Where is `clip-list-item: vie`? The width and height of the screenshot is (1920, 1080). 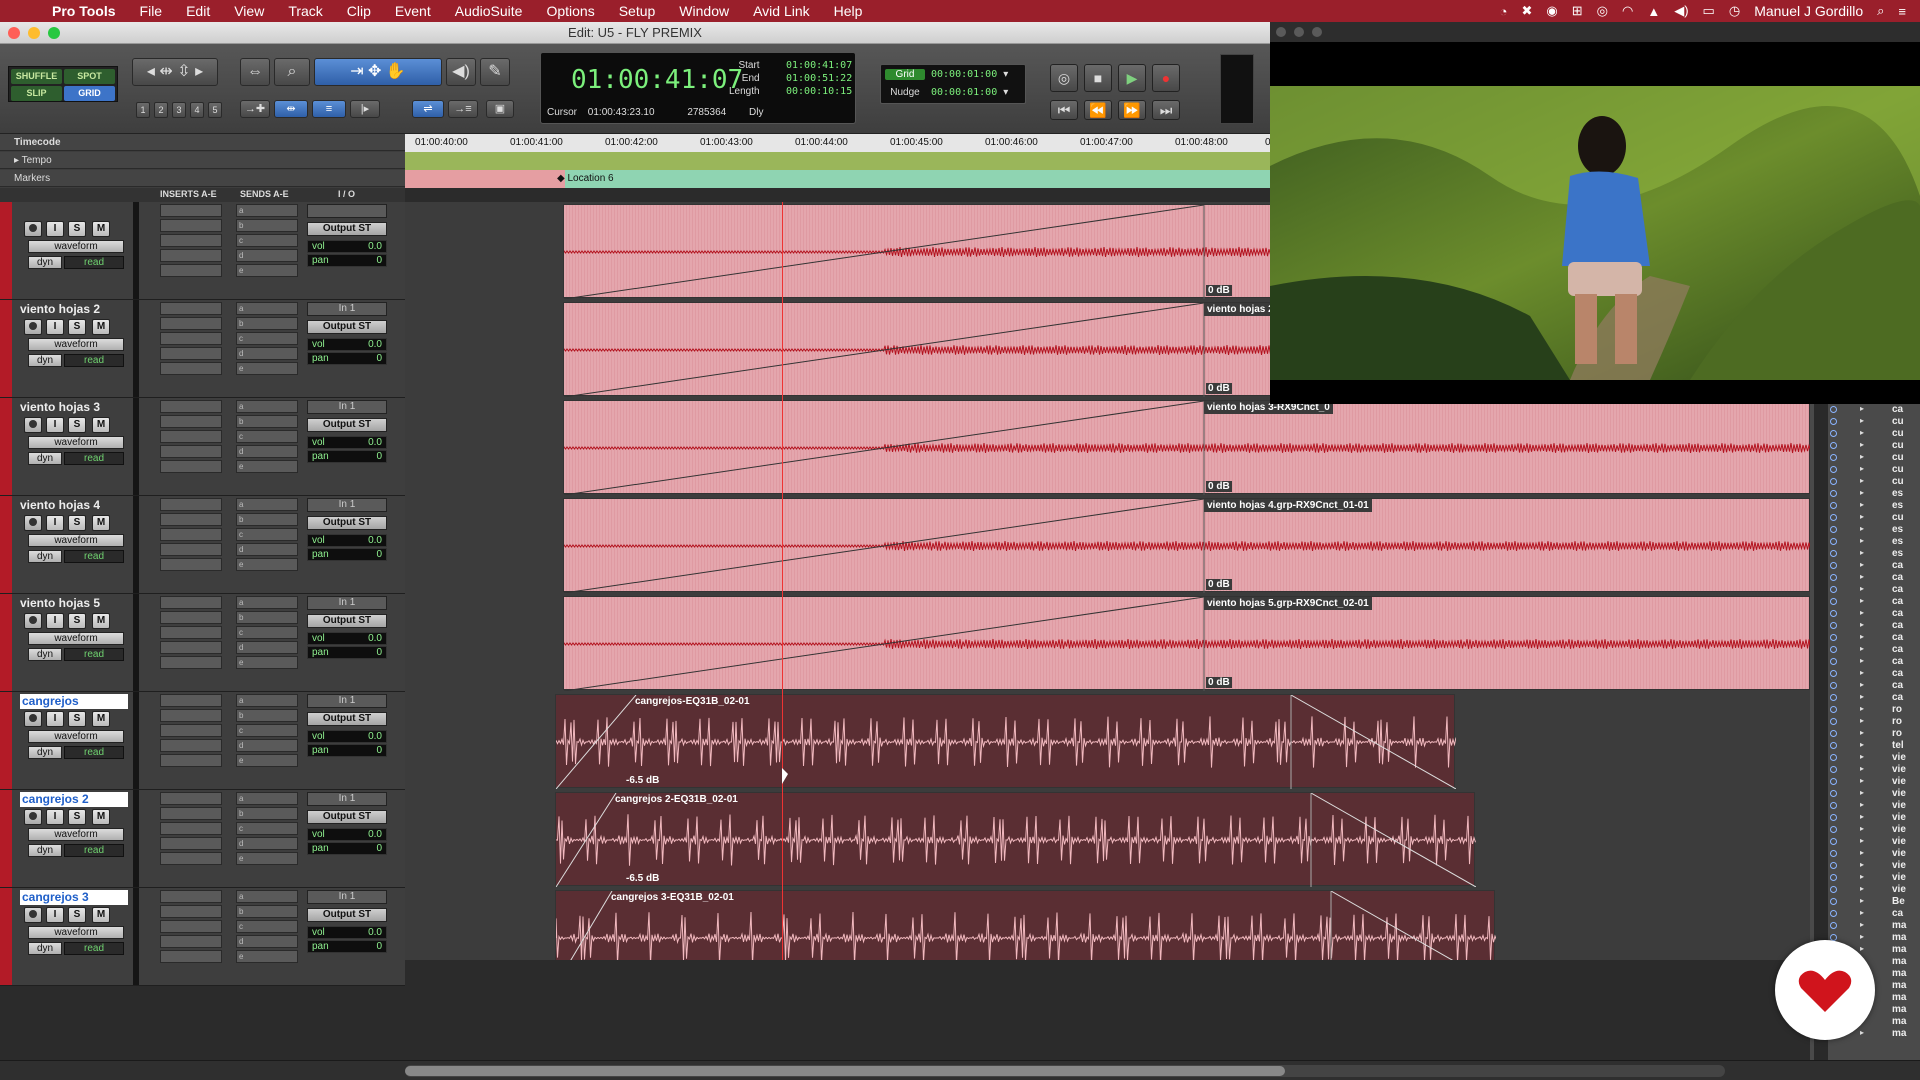
clip-list-item: vie is located at coordinates (1899, 769).